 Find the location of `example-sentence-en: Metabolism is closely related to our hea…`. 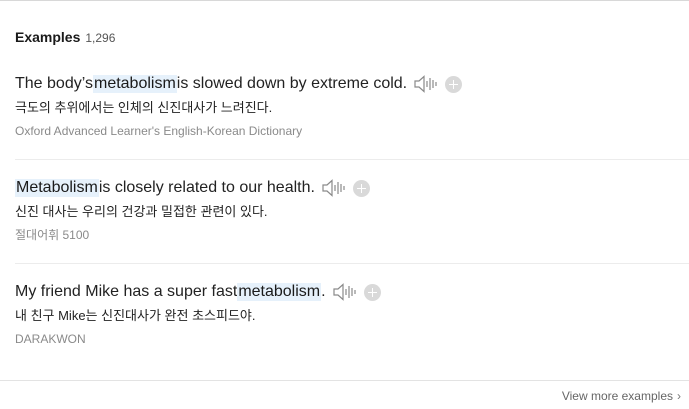

example-sentence-en: Metabolism is closely related to our hea… is located at coordinates (352, 188).